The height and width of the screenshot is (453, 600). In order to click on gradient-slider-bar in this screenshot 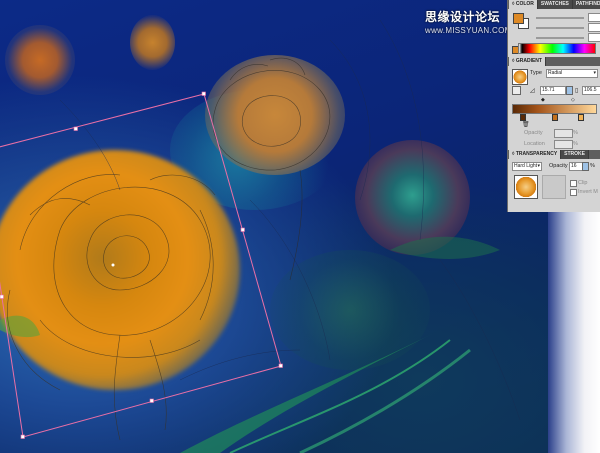, I will do `click(554, 109)`.